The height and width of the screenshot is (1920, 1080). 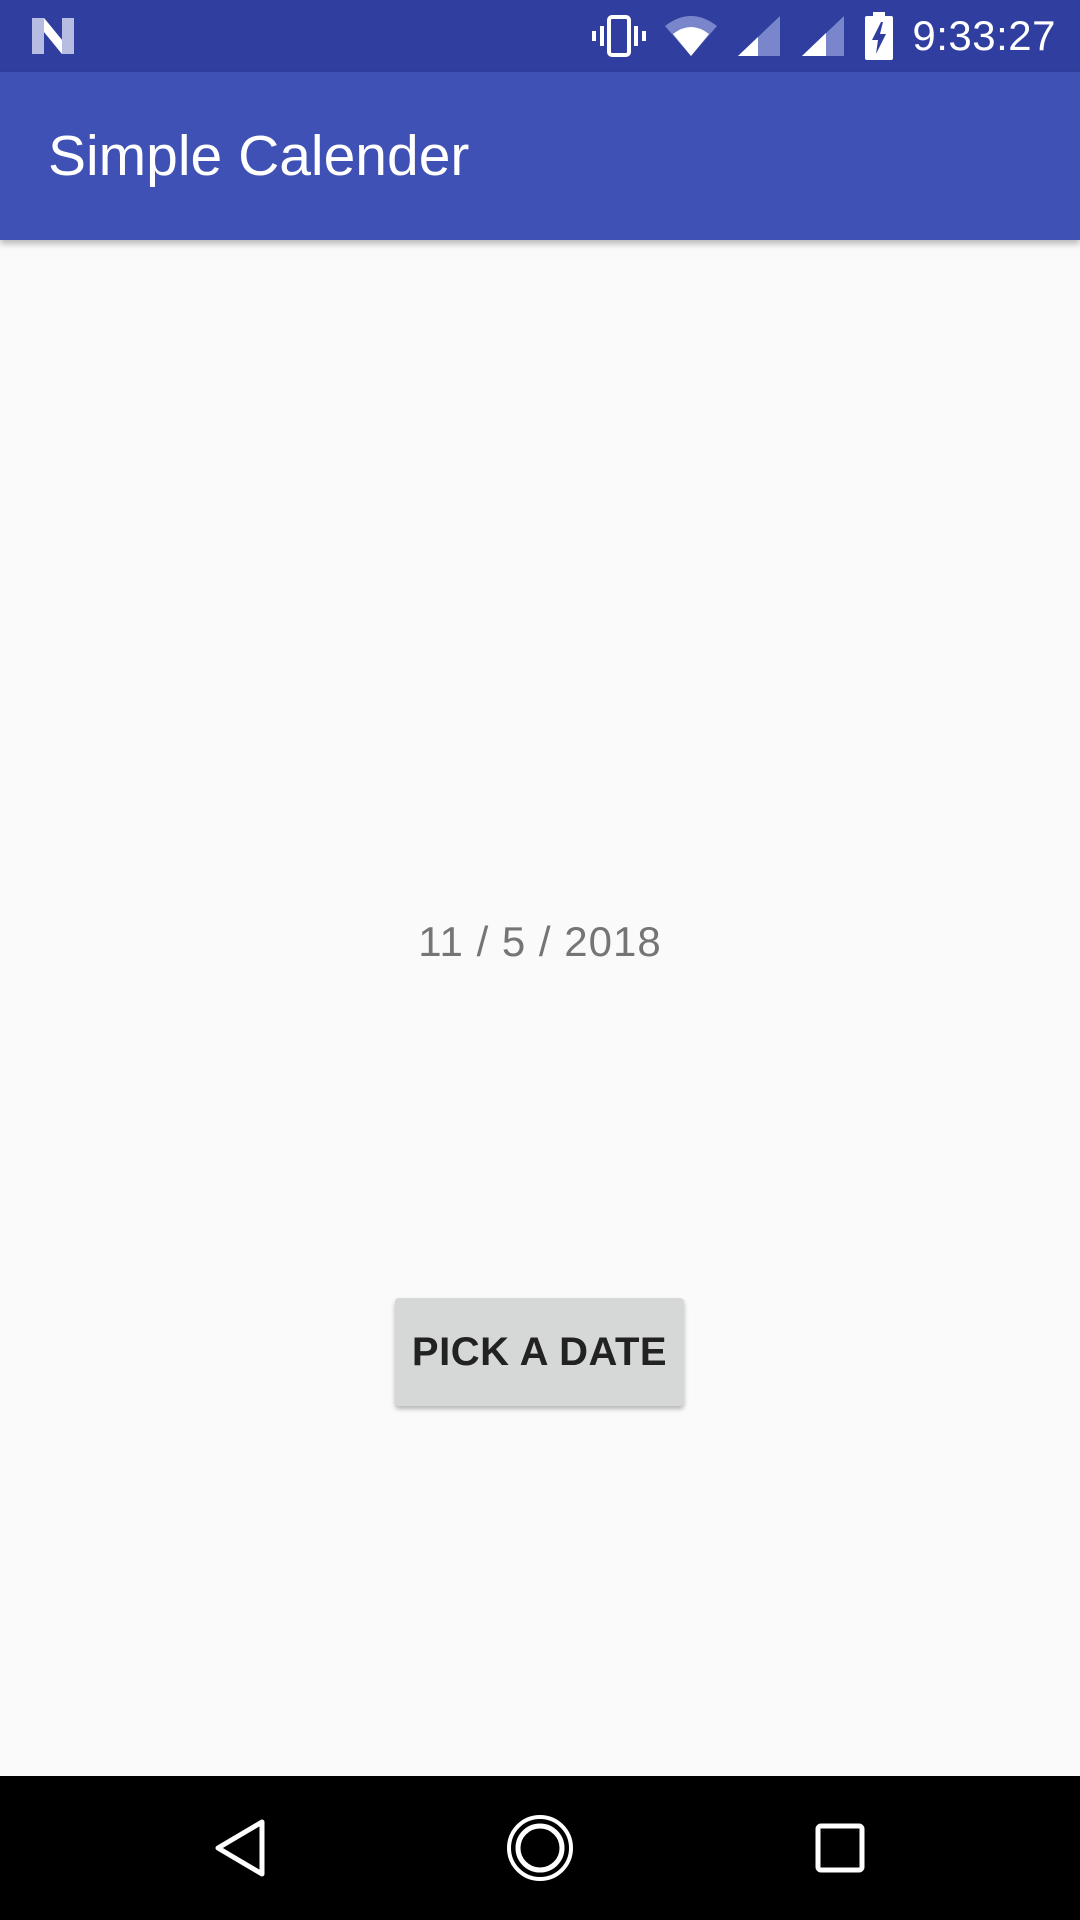 I want to click on android-n-icon, so click(x=53, y=36).